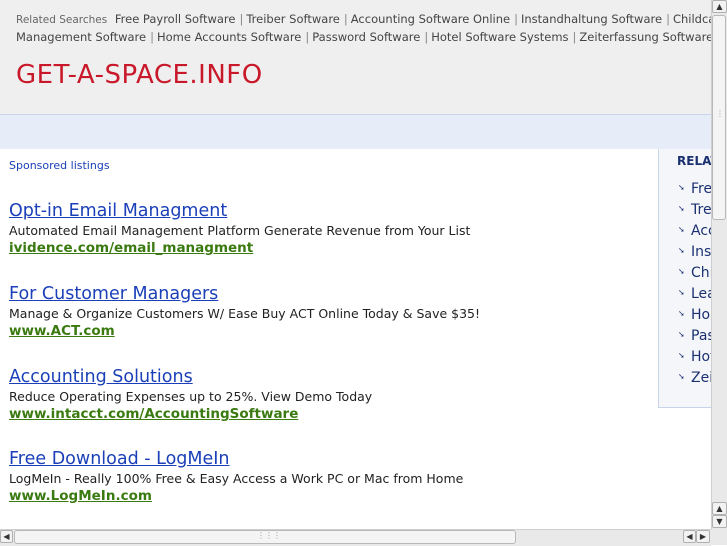 Image resolution: width=727 pixels, height=546 pixels. Describe the element at coordinates (701, 294) in the screenshot. I see `related-panel-item-label: Lea` at that location.